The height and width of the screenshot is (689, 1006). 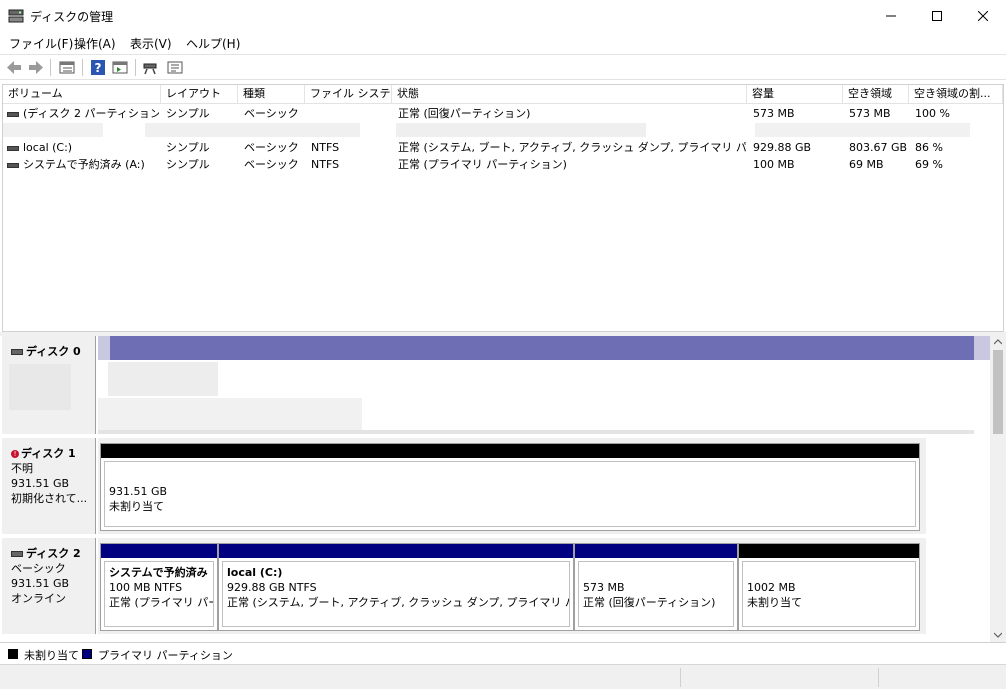 I want to click on menu-help: ヘルプ(H), so click(x=213, y=43).